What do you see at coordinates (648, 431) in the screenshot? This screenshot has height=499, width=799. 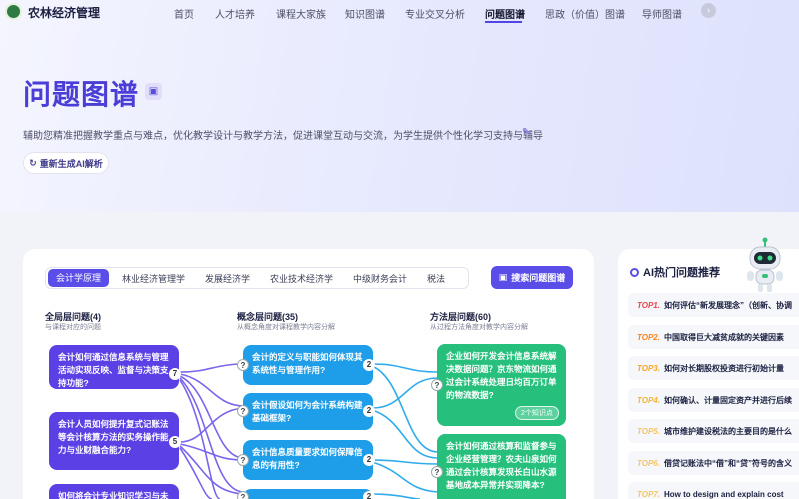 I see `hot-rank: TOP5.` at bounding box center [648, 431].